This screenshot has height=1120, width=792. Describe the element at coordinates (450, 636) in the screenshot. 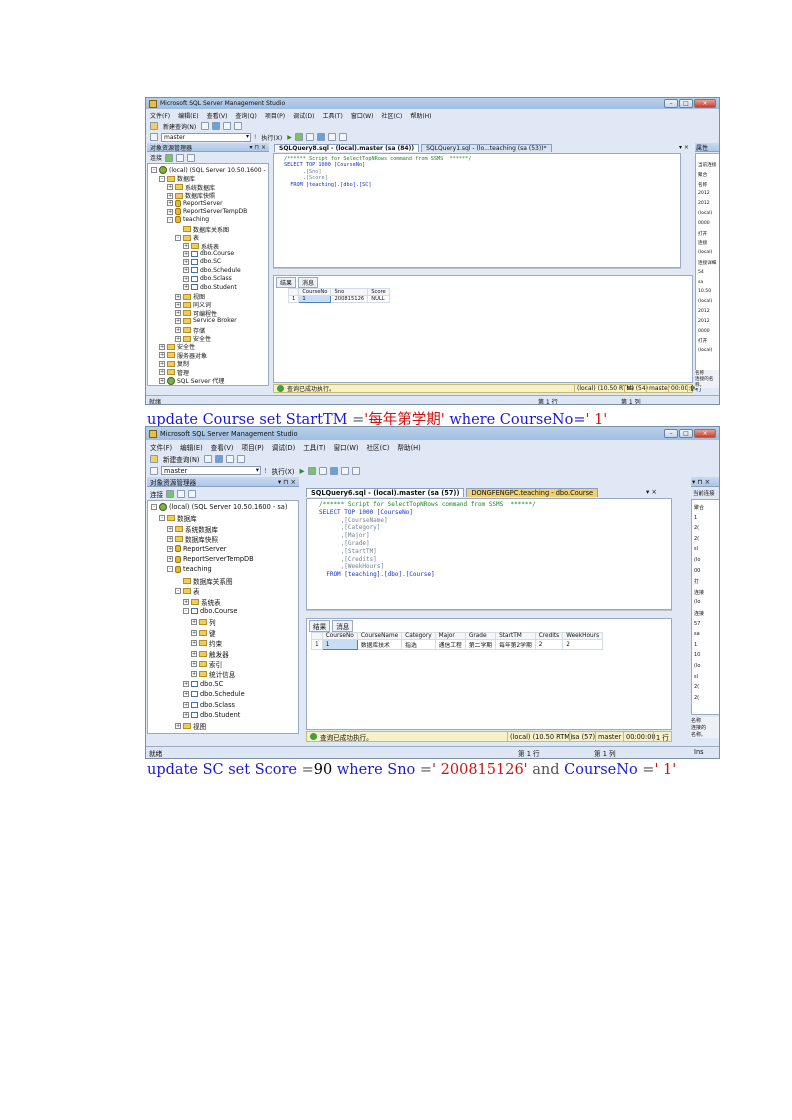

I see `grid-column-header: Major` at that location.